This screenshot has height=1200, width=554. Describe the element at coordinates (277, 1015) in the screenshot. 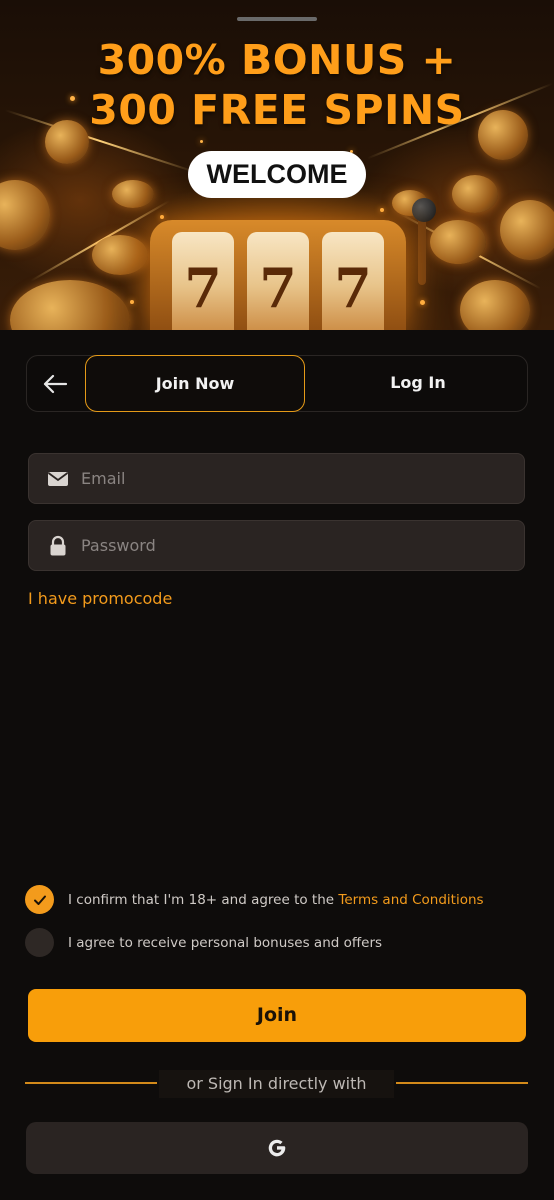

I see `join-button: Join` at that location.